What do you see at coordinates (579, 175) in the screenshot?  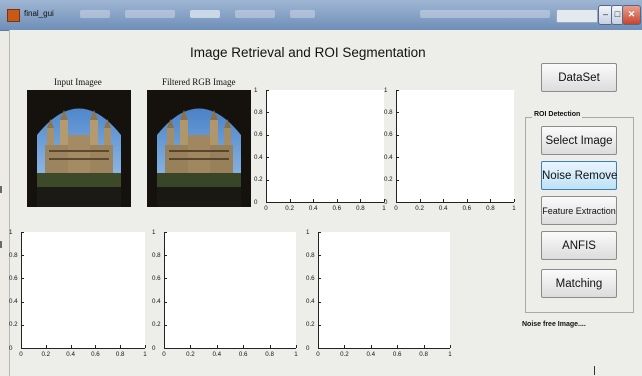 I see `noise-remove-button: Noise Remove` at bounding box center [579, 175].